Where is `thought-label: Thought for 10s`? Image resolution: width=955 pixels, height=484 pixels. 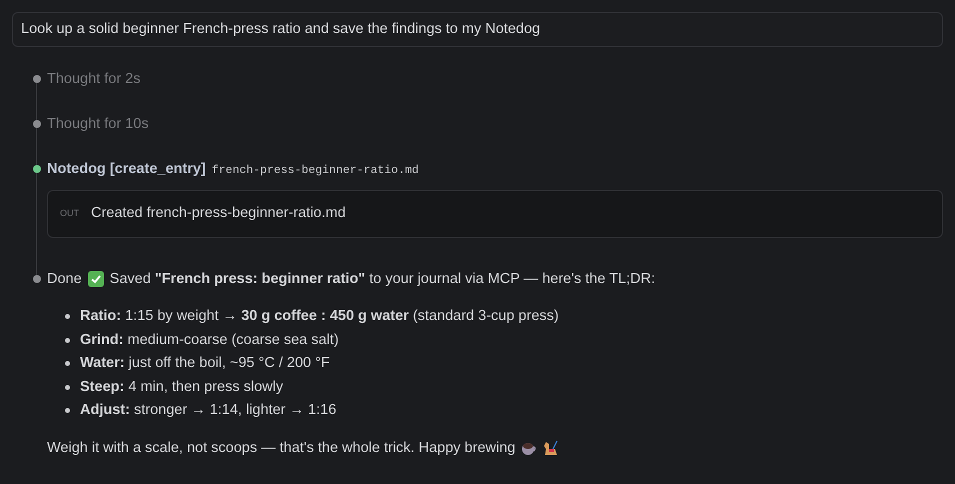 thought-label: Thought for 10s is located at coordinates (98, 124).